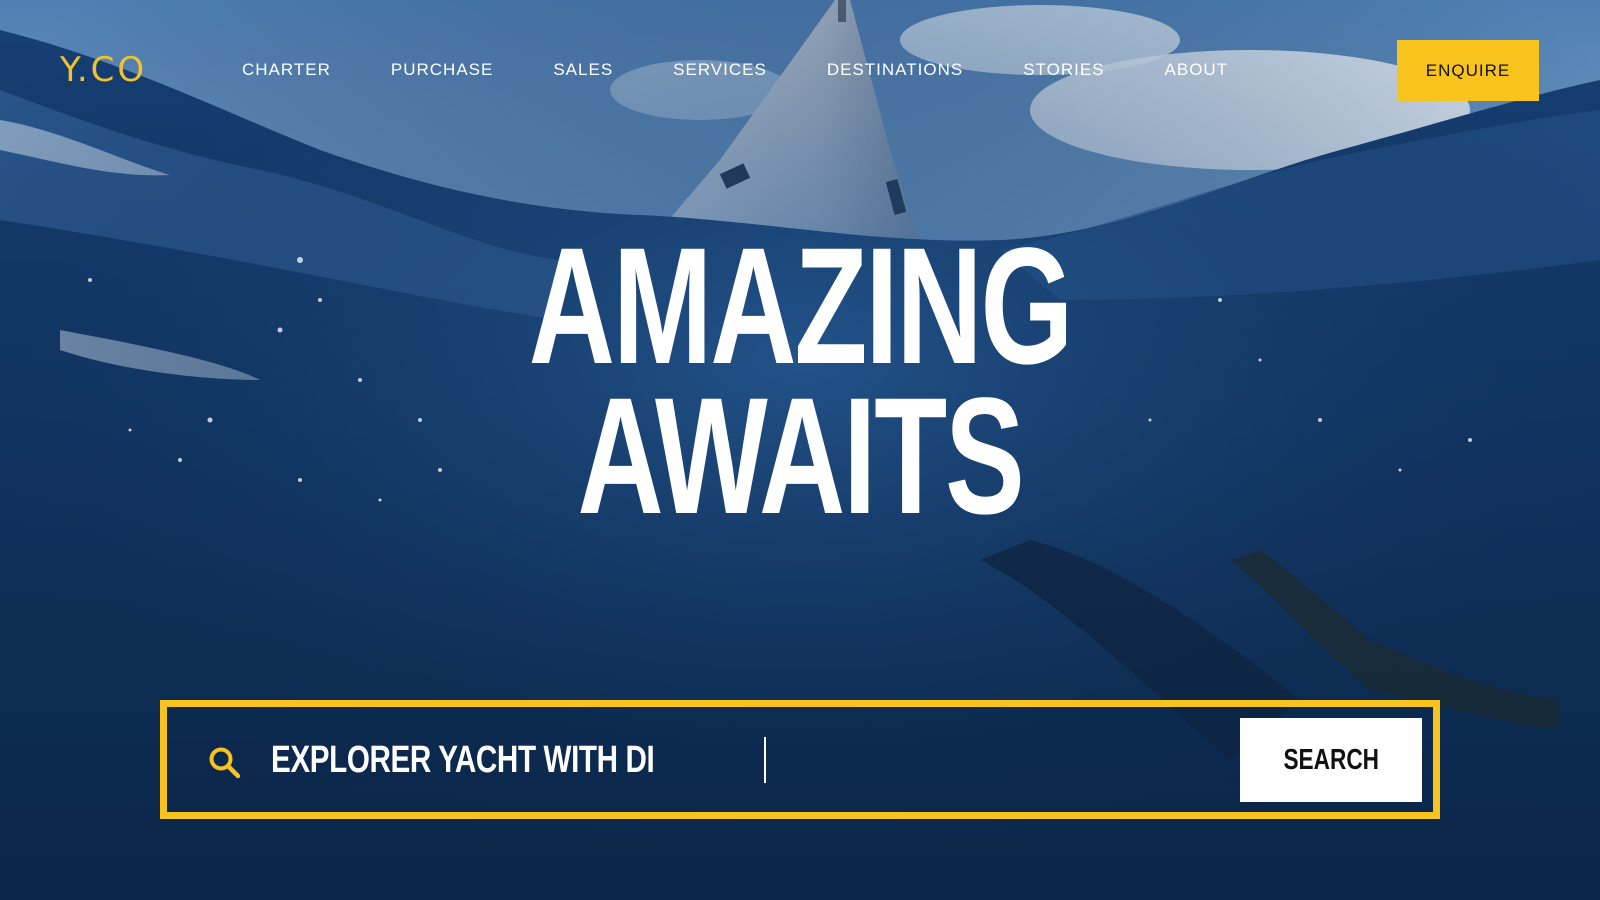 The image size is (1600, 900). What do you see at coordinates (1063, 70) in the screenshot?
I see `nav-item-stories: STORIES` at bounding box center [1063, 70].